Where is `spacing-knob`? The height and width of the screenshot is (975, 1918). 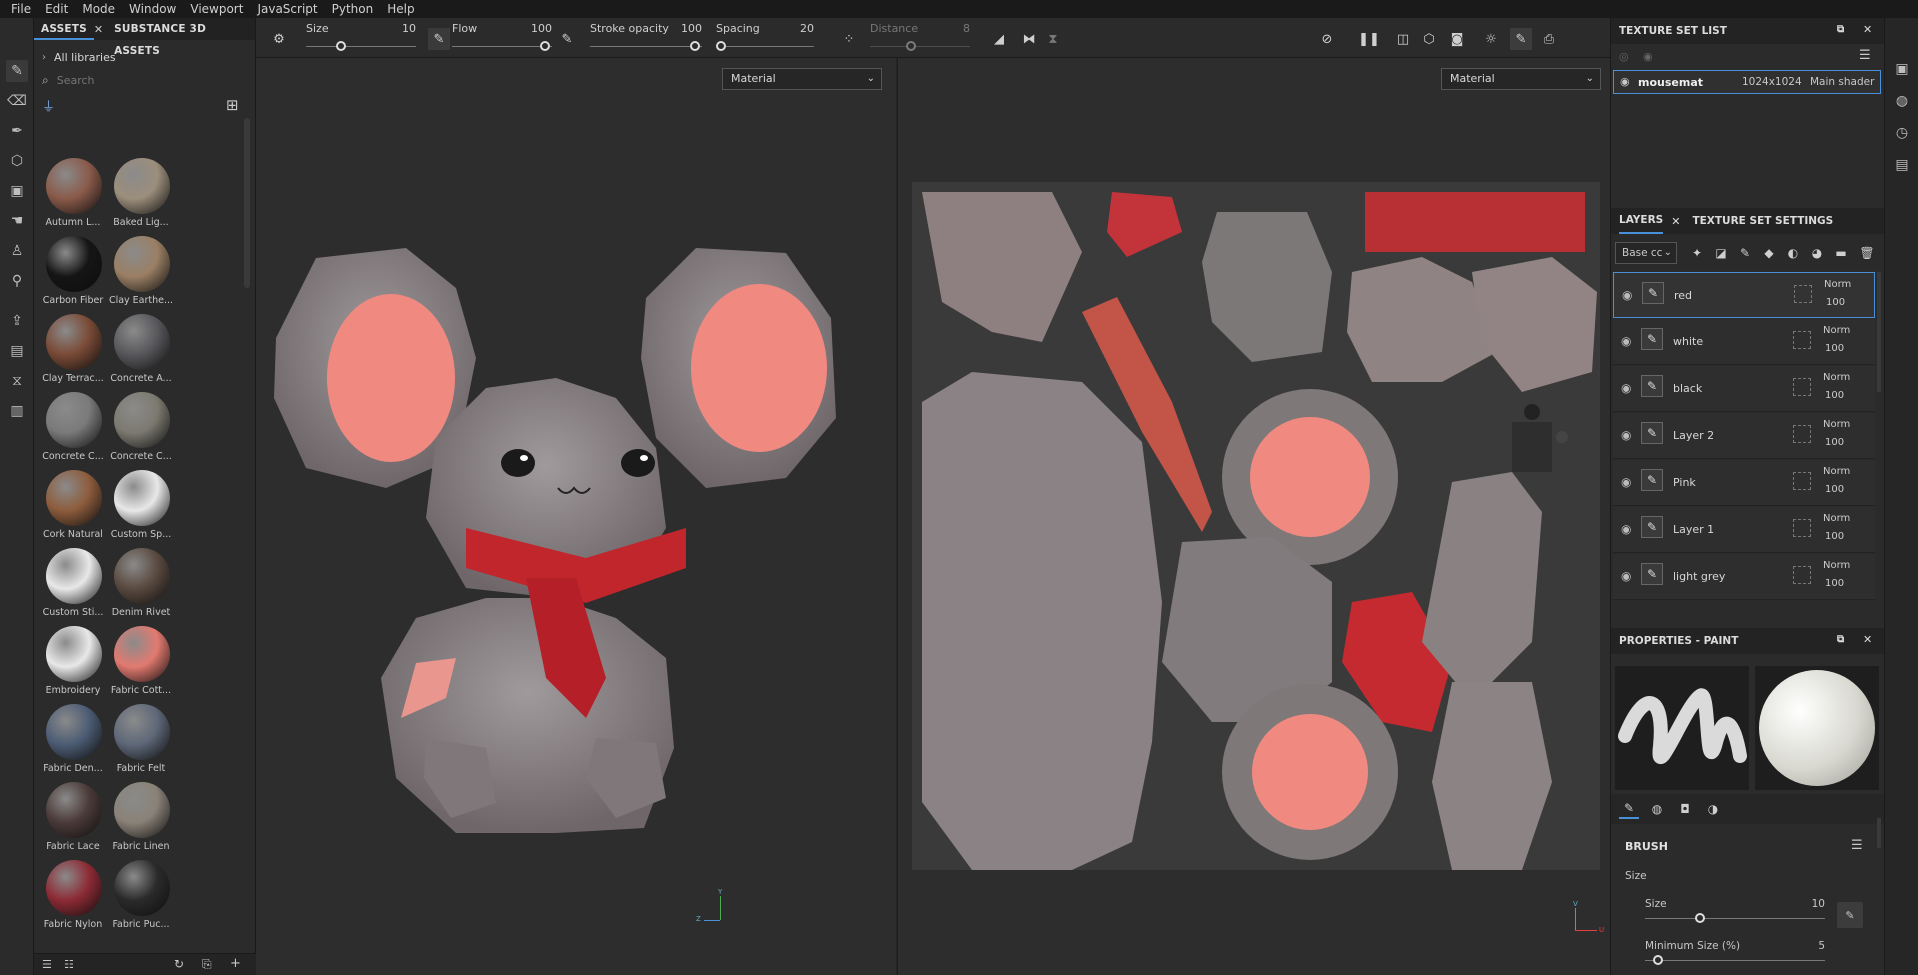 spacing-knob is located at coordinates (721, 46).